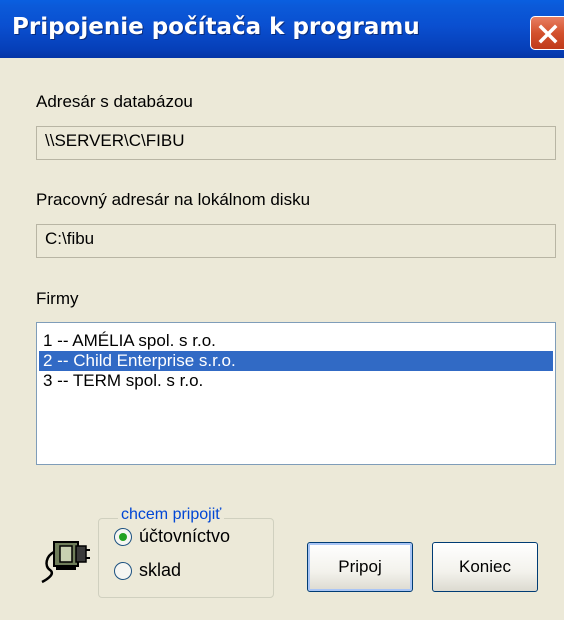 The width and height of the screenshot is (564, 620). What do you see at coordinates (360, 567) in the screenshot?
I see `connect-button: Pripoj` at bounding box center [360, 567].